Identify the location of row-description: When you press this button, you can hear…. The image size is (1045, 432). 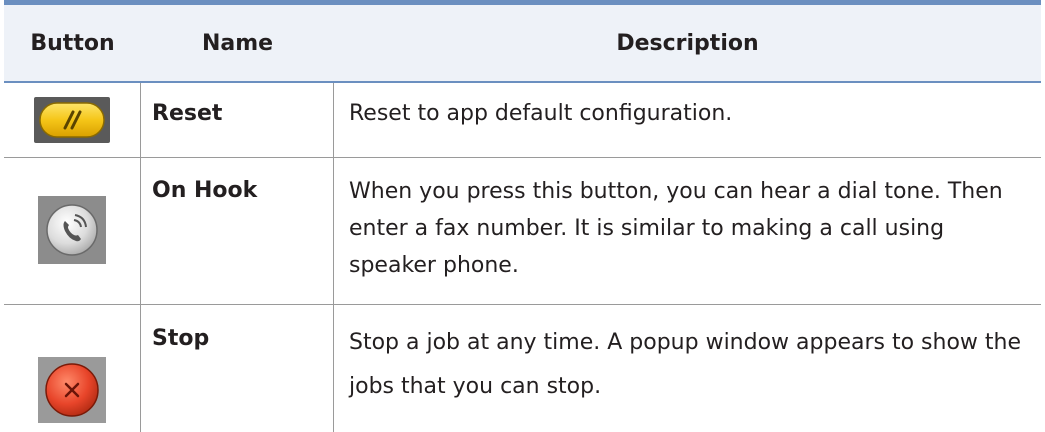
(676, 228).